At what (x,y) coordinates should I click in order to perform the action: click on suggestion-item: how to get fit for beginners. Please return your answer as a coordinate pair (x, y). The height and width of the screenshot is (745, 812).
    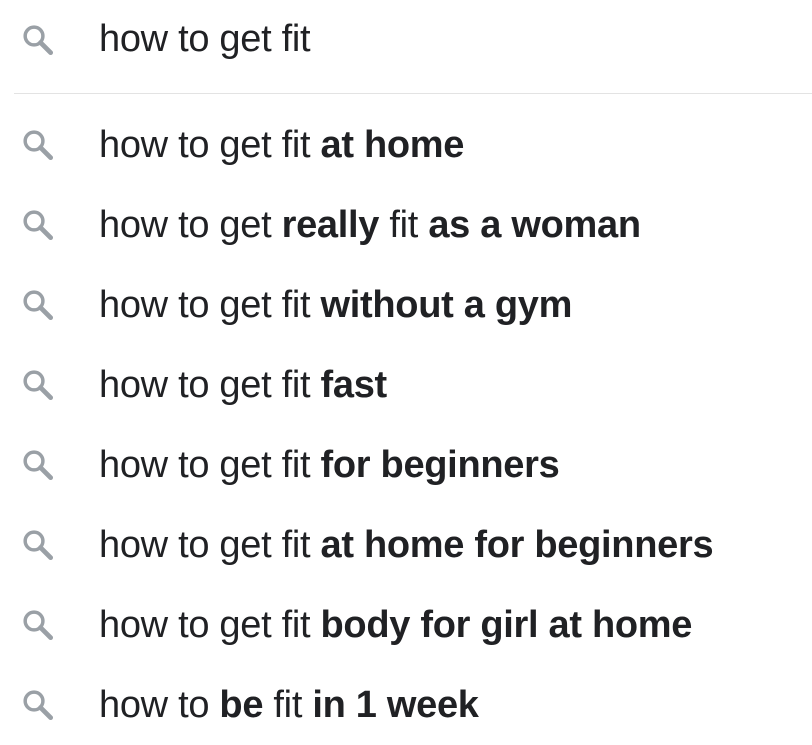
    Looking at the image, I should click on (406, 465).